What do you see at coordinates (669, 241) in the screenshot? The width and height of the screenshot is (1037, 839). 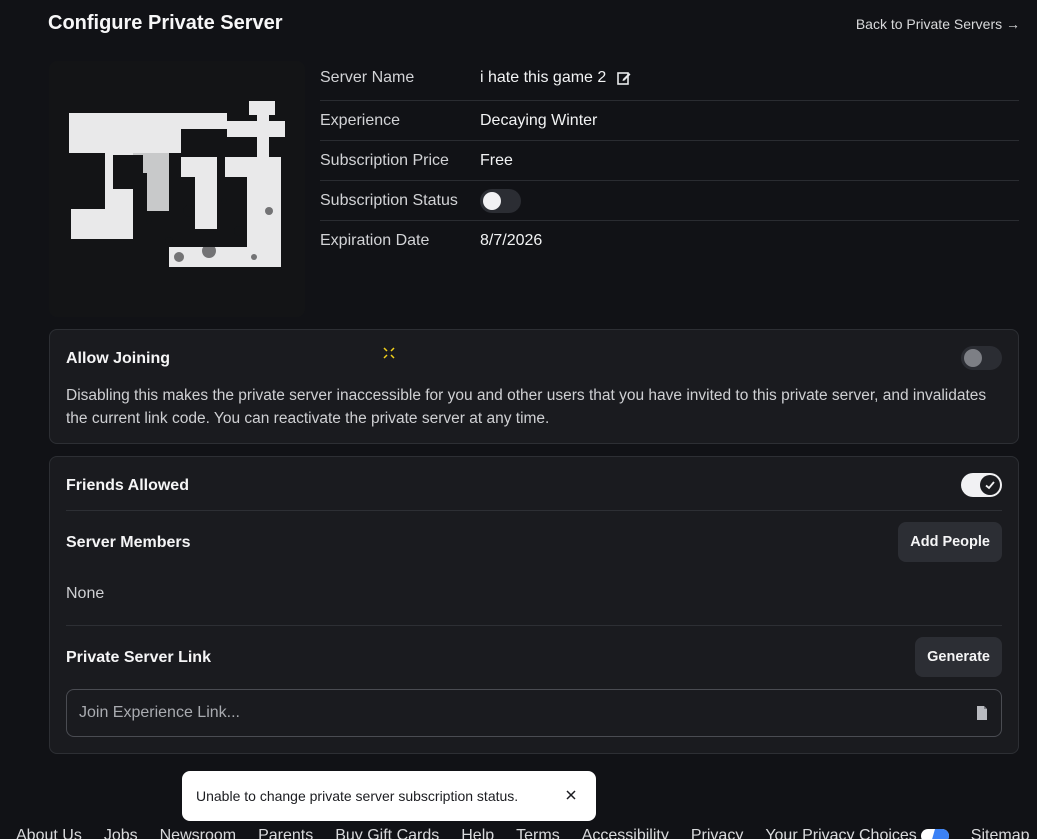 I see `expiration-date-row: Expiration Date 8/7/2026` at bounding box center [669, 241].